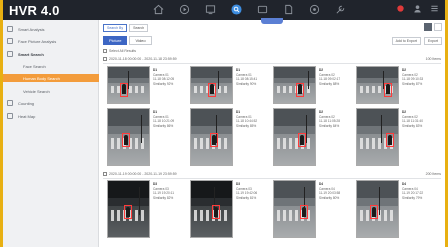 The width and height of the screenshot is (448, 247). I want to click on result-time: 11-18 11:05:28, so click(329, 121).